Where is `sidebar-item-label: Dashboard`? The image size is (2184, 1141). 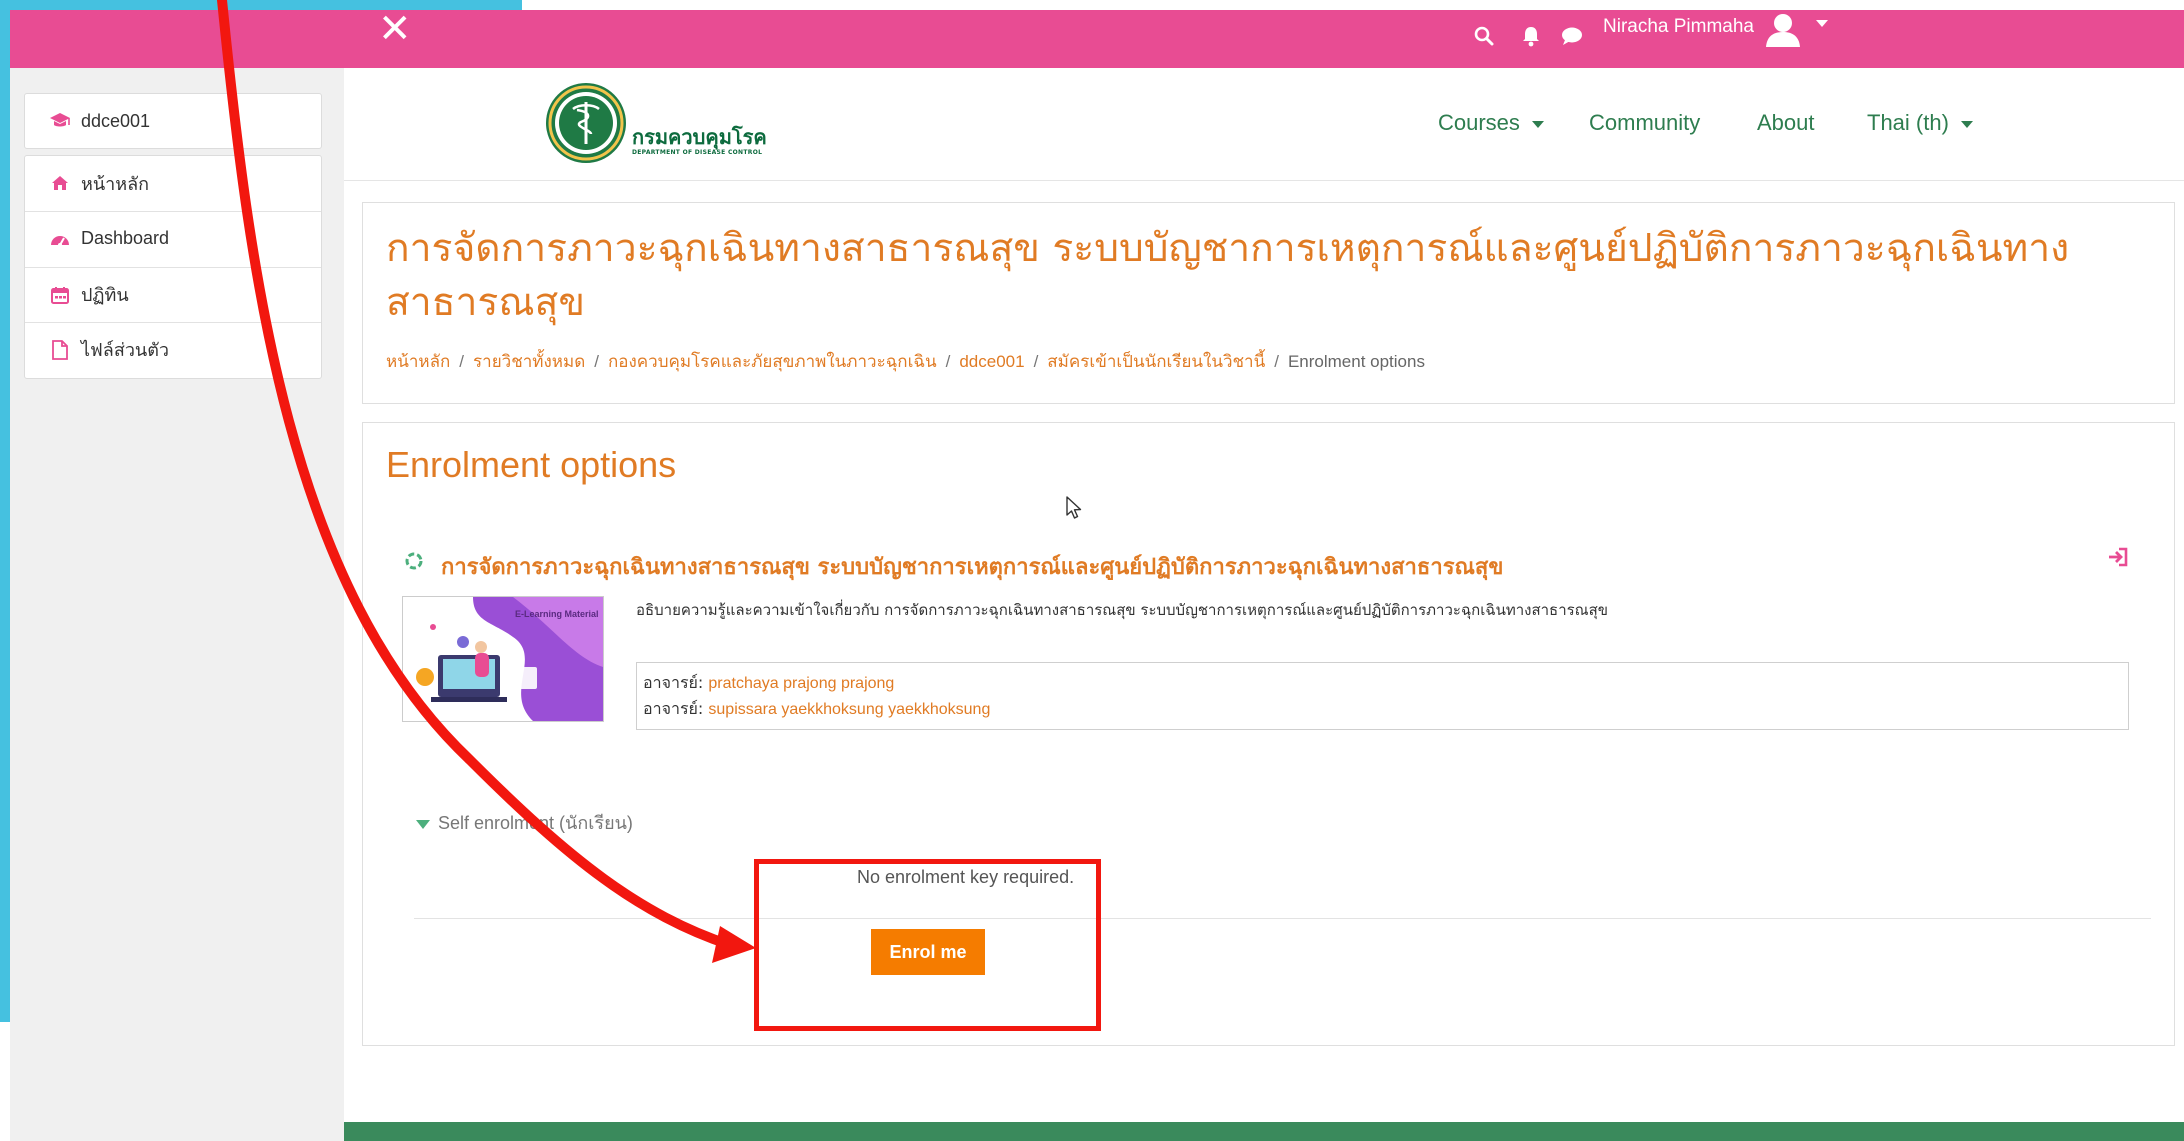
sidebar-item-label: Dashboard is located at coordinates (125, 238).